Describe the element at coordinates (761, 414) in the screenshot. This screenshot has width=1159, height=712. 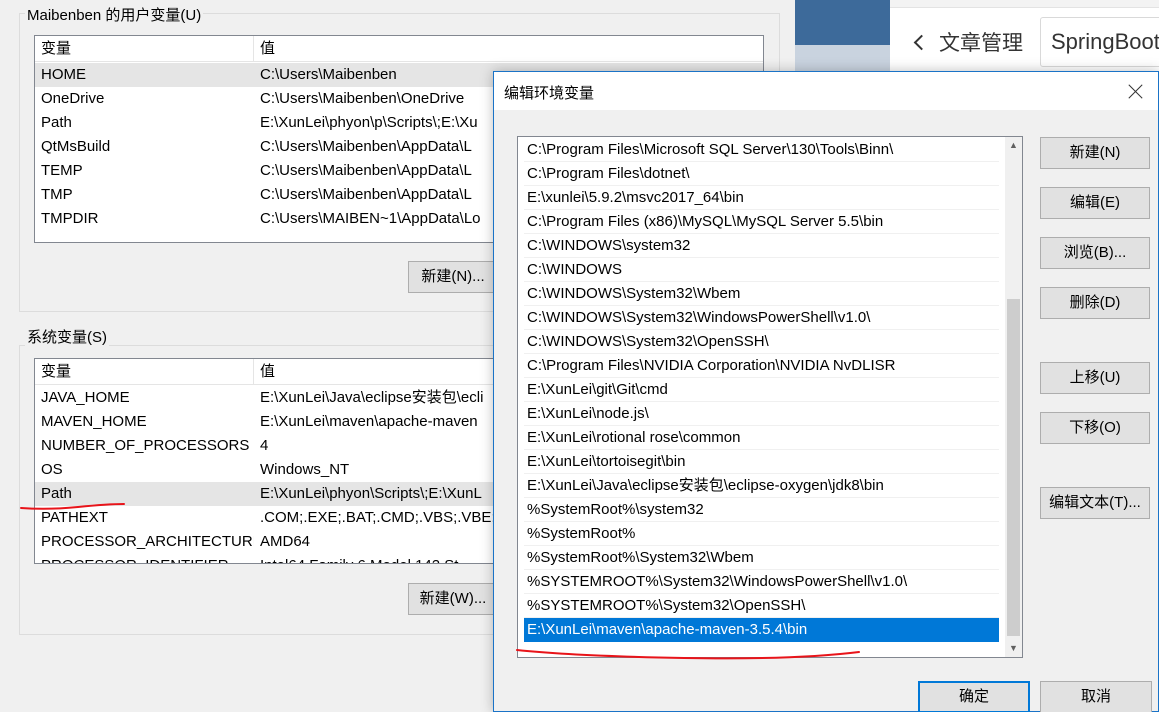
I see `path-list-item: E:\XunLei\node.js\` at that location.